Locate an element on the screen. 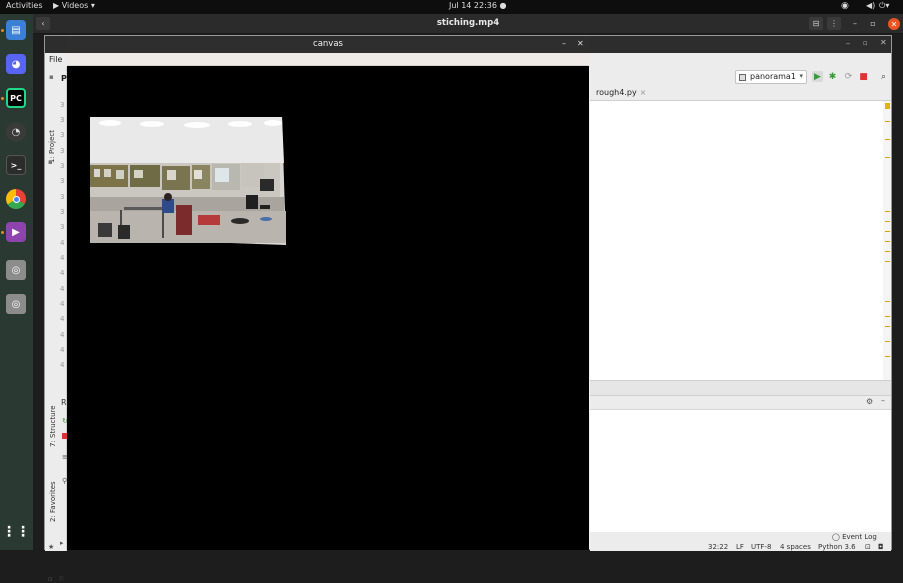  app-menu: ▶ Videos ▾ is located at coordinates (74, 5).